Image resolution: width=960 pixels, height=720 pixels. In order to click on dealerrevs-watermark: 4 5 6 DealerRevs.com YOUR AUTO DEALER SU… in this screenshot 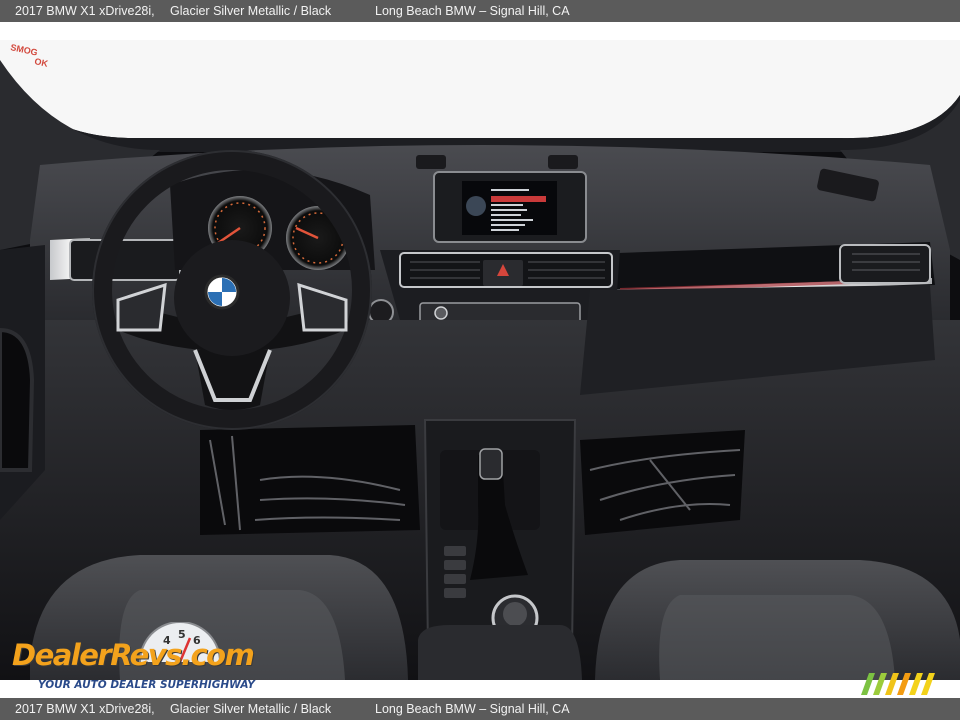, I will do `click(140, 658)`.